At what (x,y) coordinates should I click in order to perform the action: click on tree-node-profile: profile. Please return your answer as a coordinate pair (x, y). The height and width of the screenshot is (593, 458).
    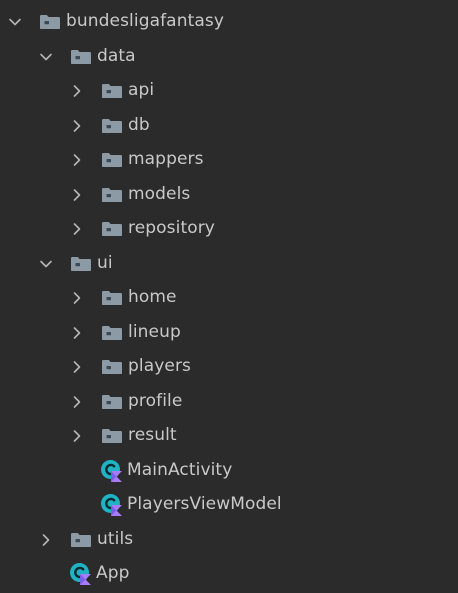
    Looking at the image, I should click on (229, 402).